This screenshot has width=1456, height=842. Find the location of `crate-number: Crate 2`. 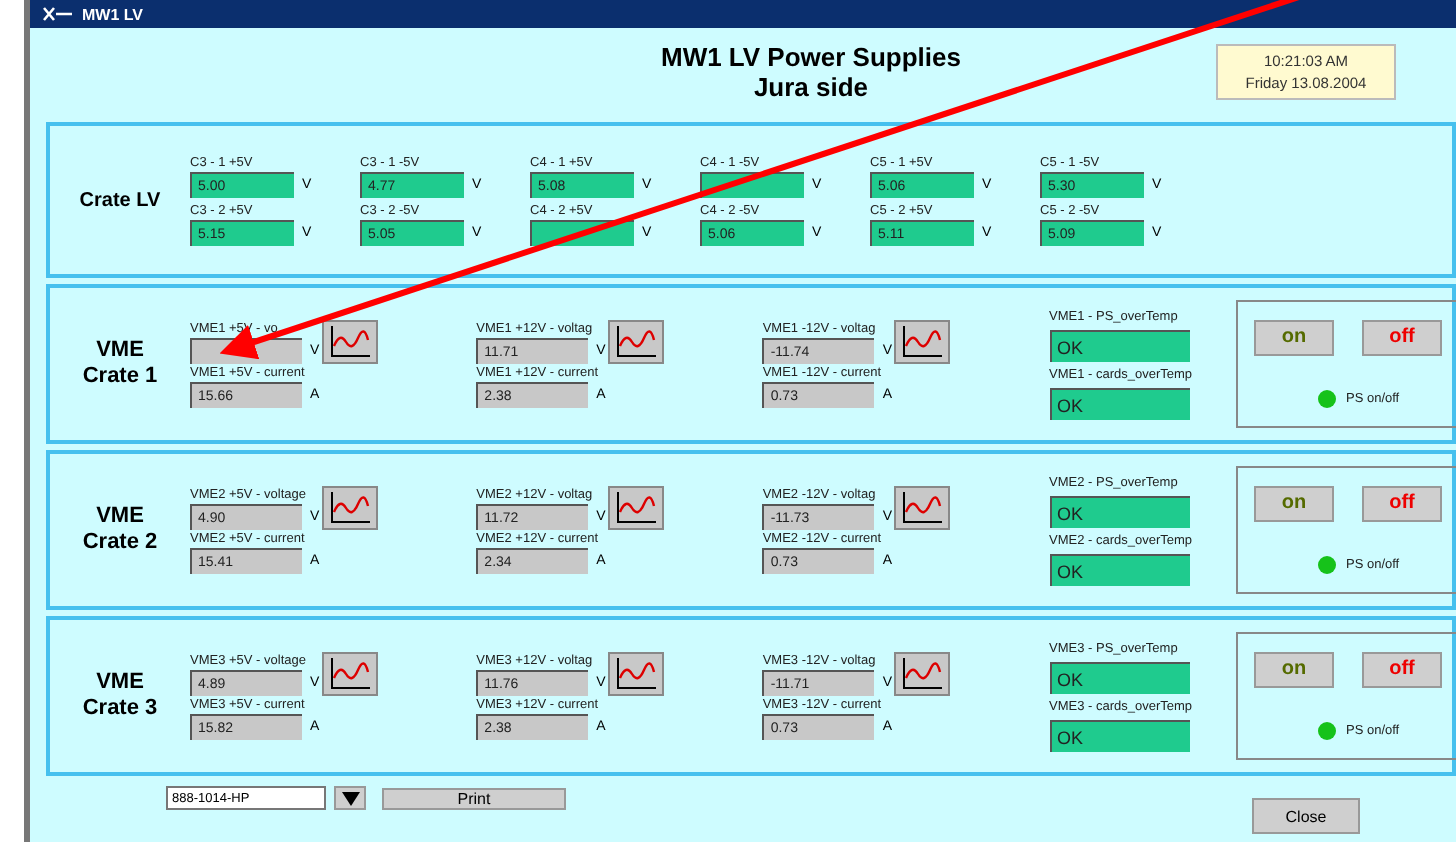

crate-number: Crate 2 is located at coordinates (120, 543).